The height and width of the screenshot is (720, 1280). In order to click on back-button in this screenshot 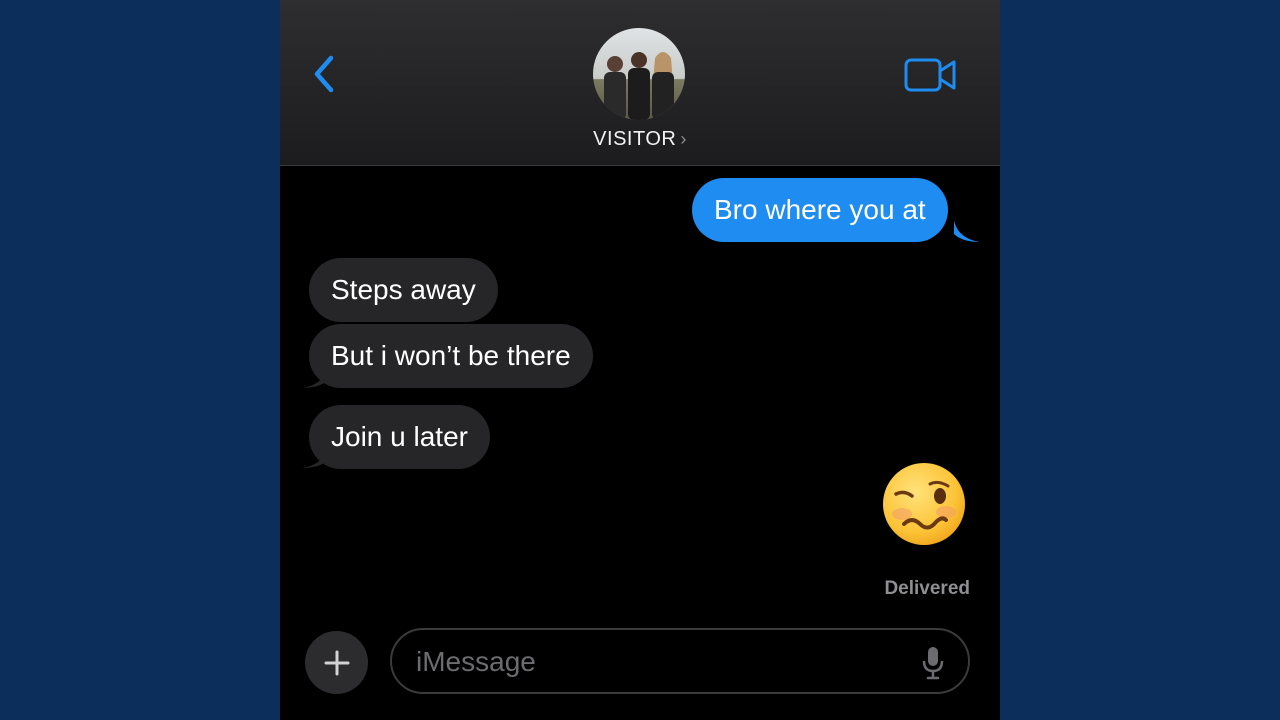, I will do `click(324, 74)`.